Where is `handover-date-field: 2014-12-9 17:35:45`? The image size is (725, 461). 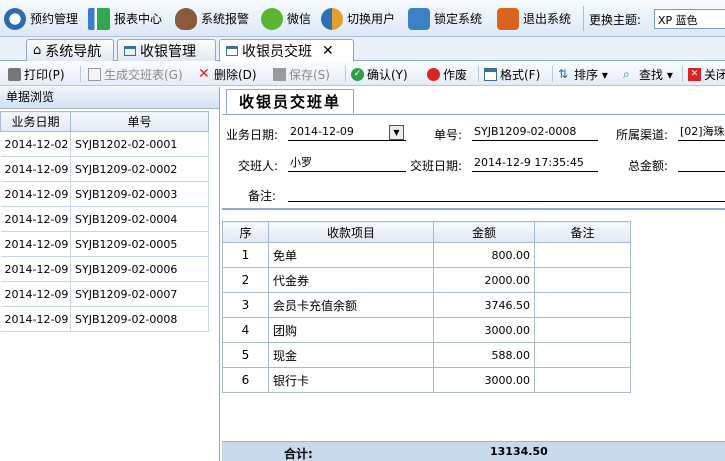 handover-date-field: 2014-12-9 17:35:45 is located at coordinates (535, 163).